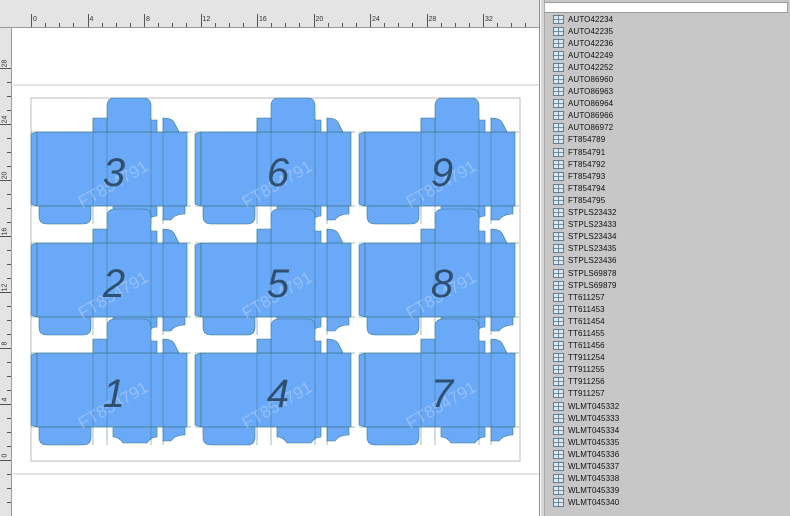  What do you see at coordinates (438, 272) in the screenshot?
I see `dieline-box: FT8547918` at bounding box center [438, 272].